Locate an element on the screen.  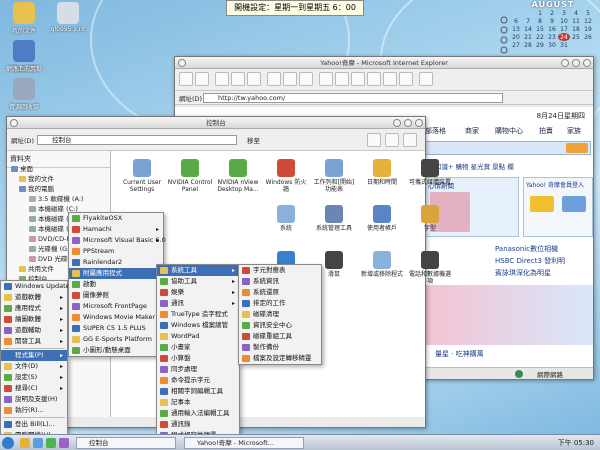
control-panel-item: 系統管理工具 is located at coordinates (334, 218).